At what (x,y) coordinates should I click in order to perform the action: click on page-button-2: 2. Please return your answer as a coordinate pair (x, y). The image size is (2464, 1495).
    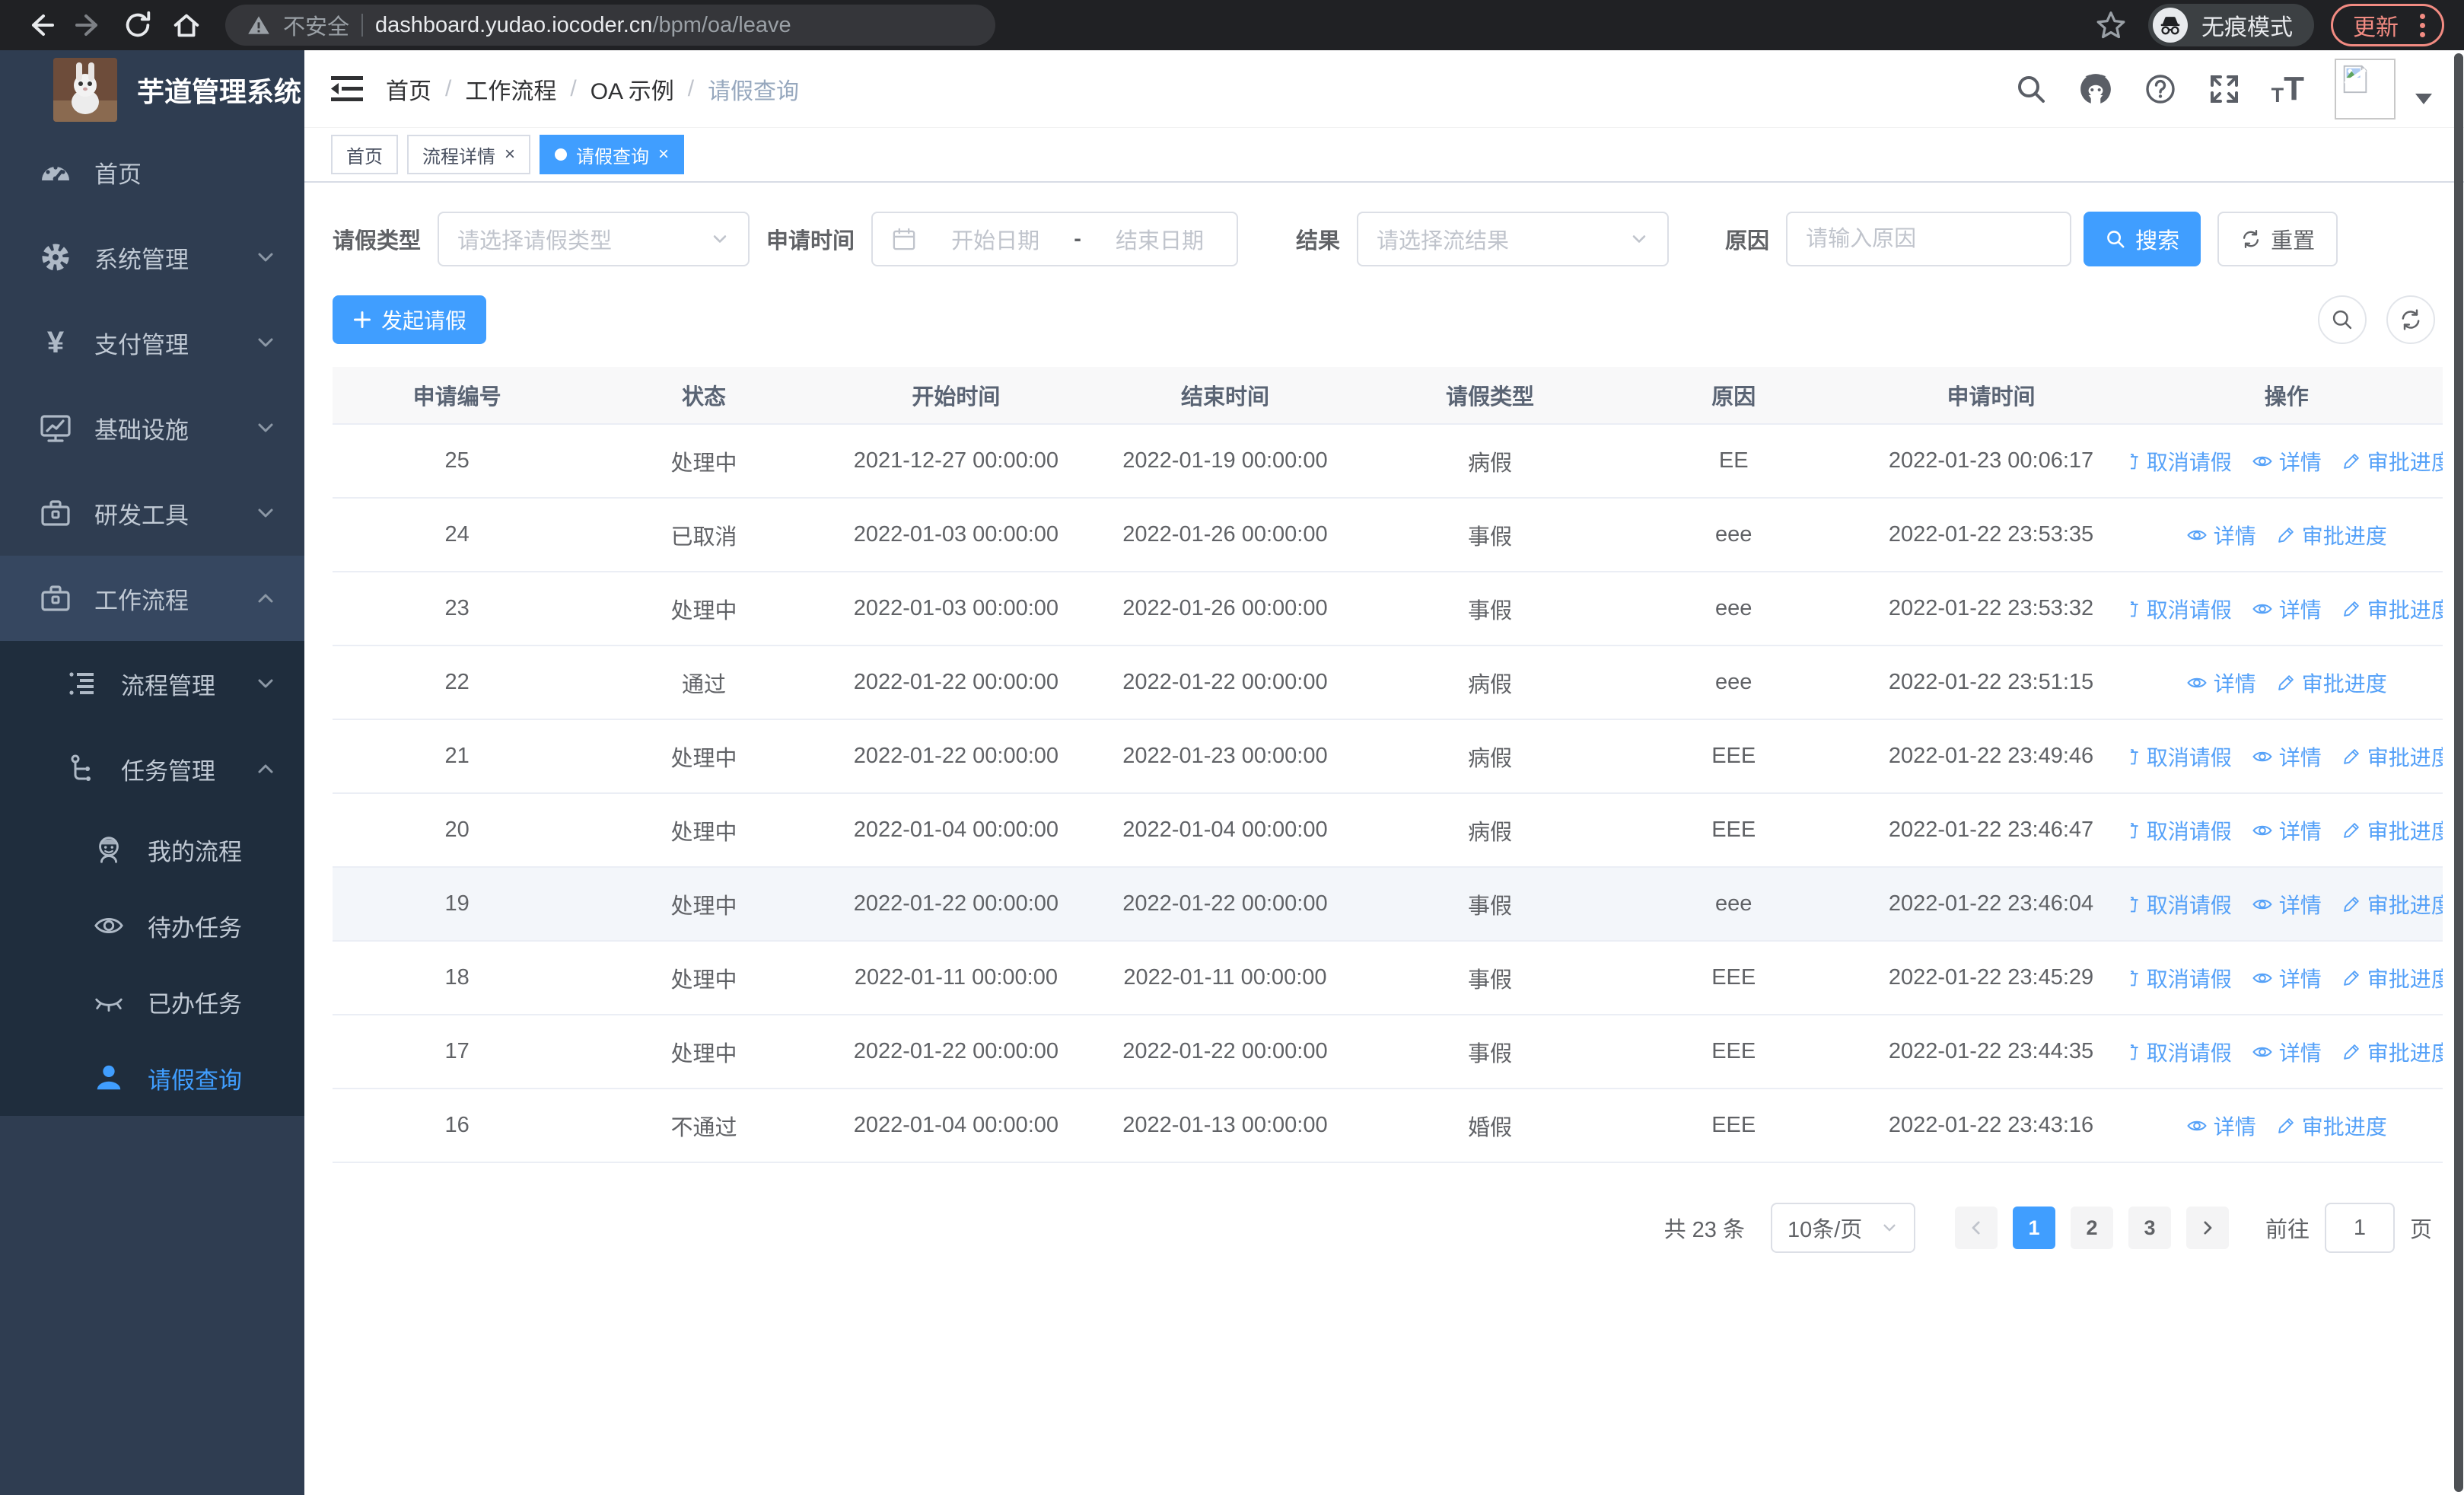
    Looking at the image, I should click on (2091, 1228).